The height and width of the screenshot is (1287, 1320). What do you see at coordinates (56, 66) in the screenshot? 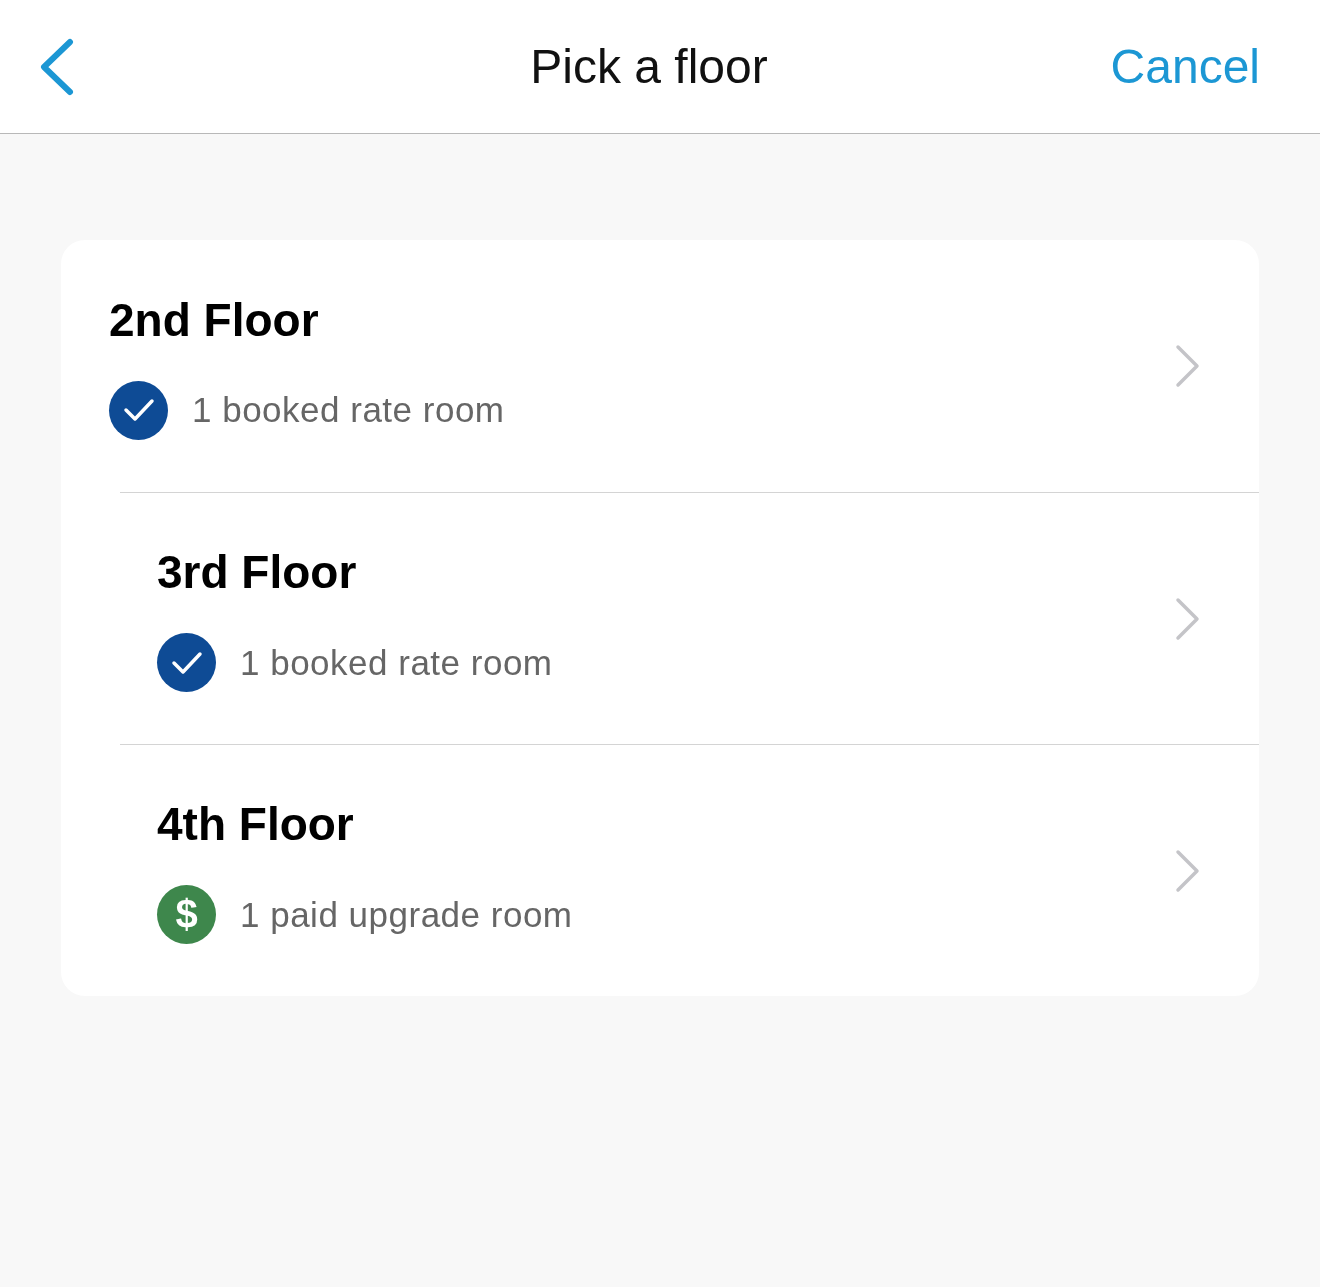
I see `back-button` at bounding box center [56, 66].